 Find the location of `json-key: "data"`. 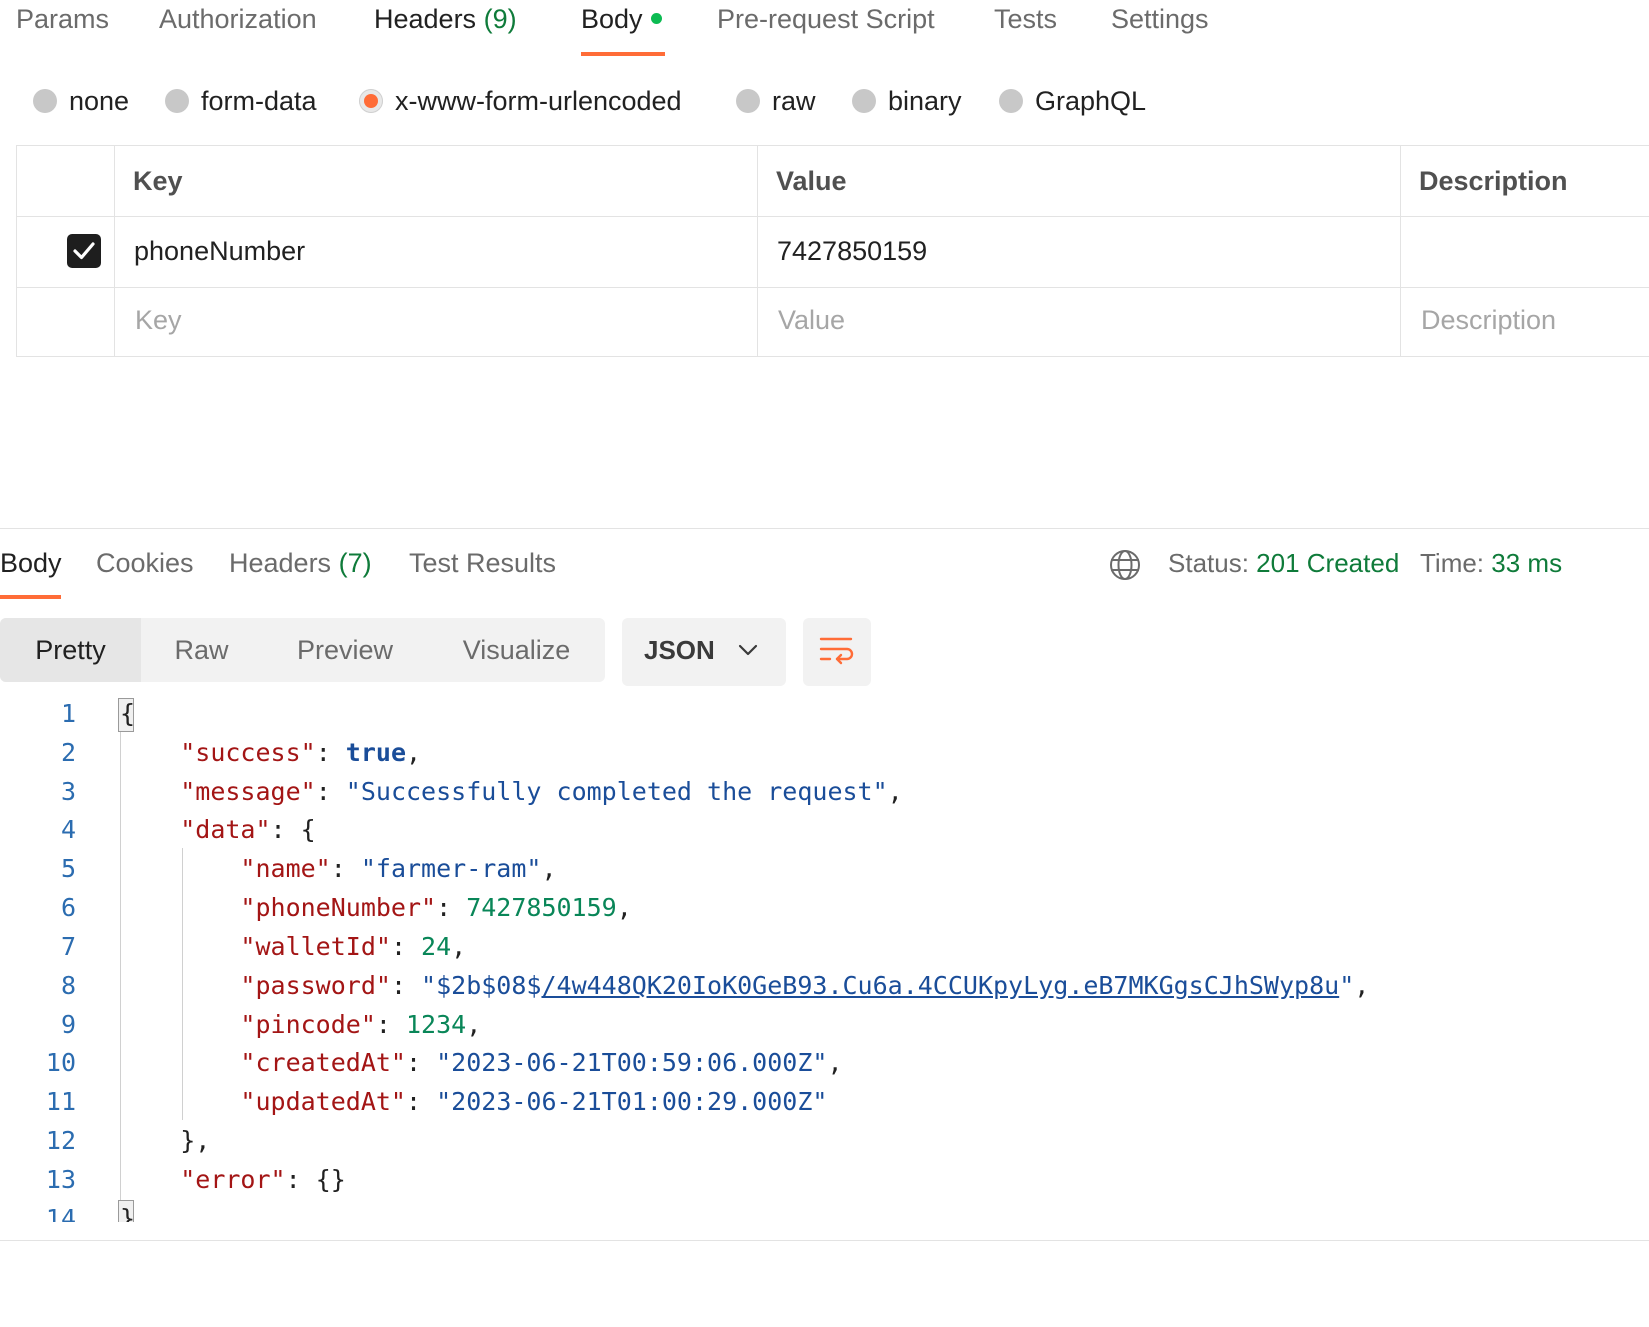

json-key: "data" is located at coordinates (225, 829).